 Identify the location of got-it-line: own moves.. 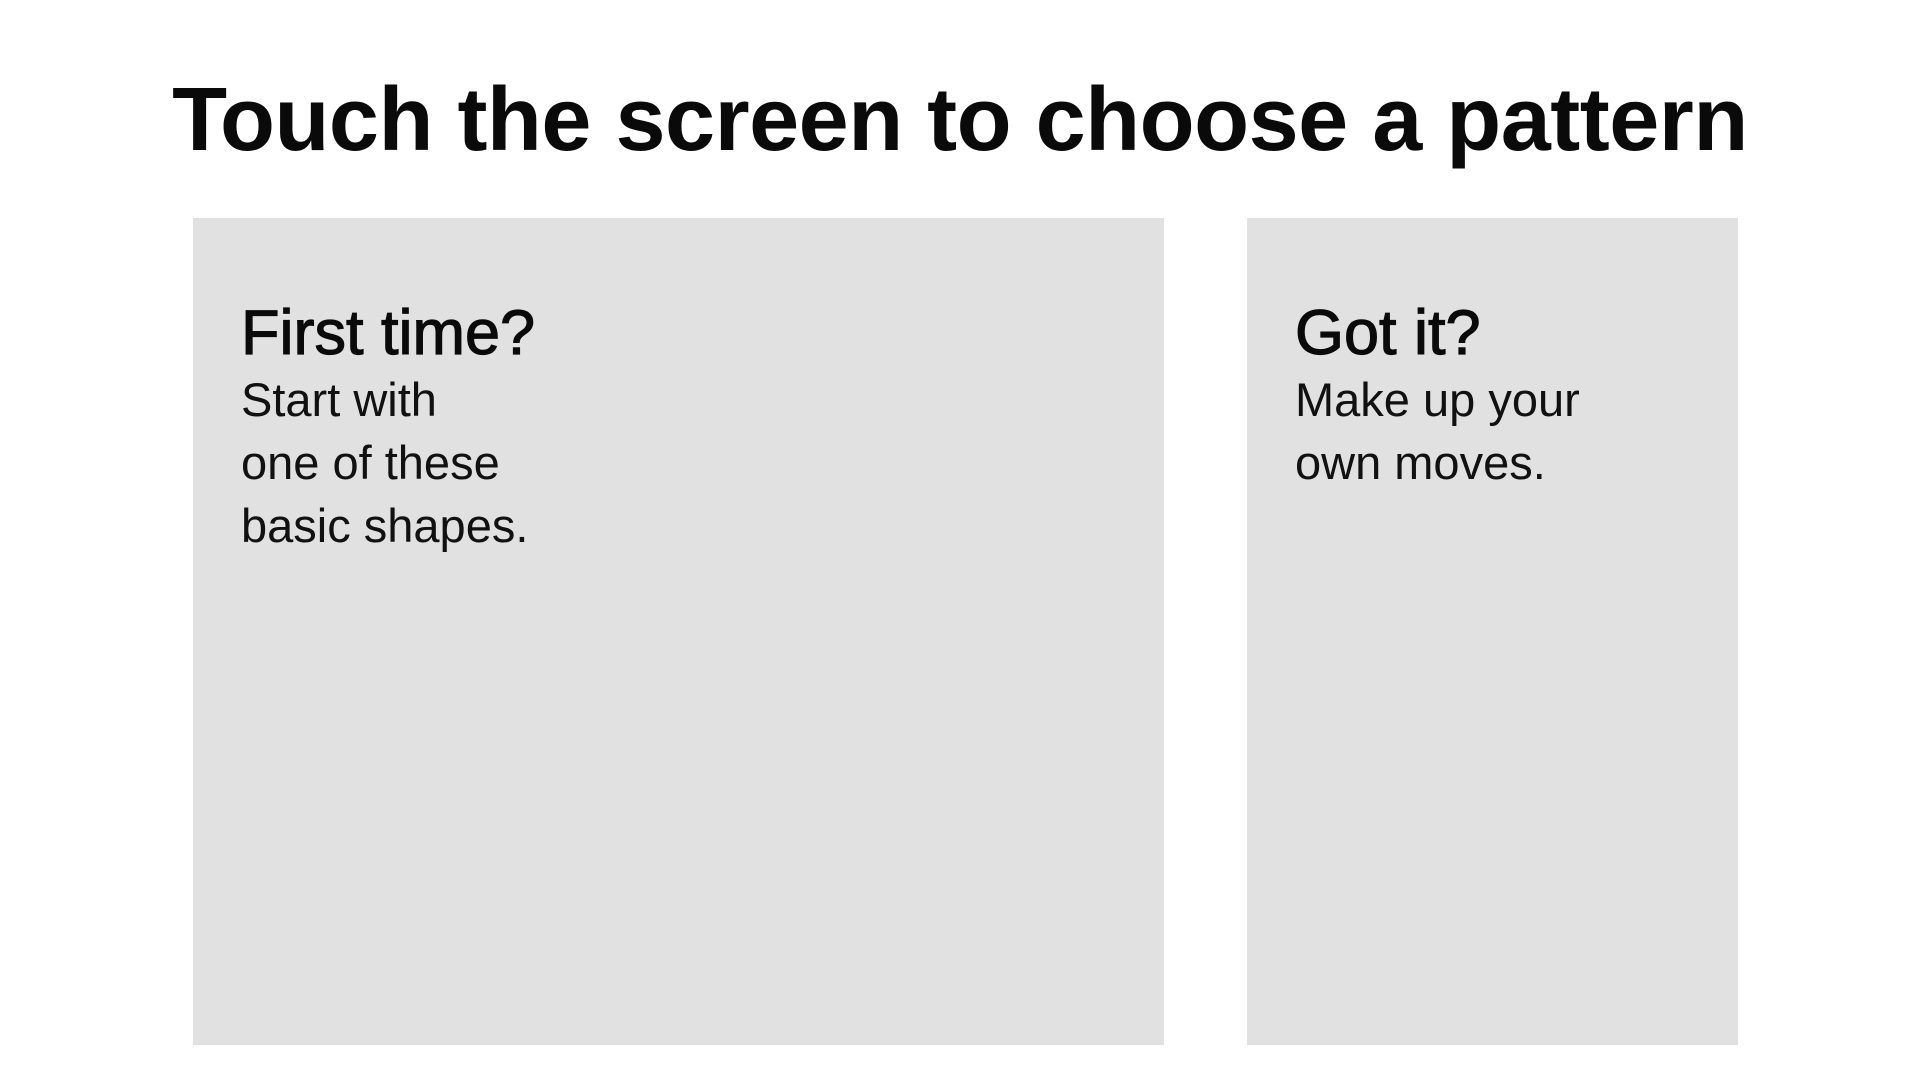
(1420, 462).